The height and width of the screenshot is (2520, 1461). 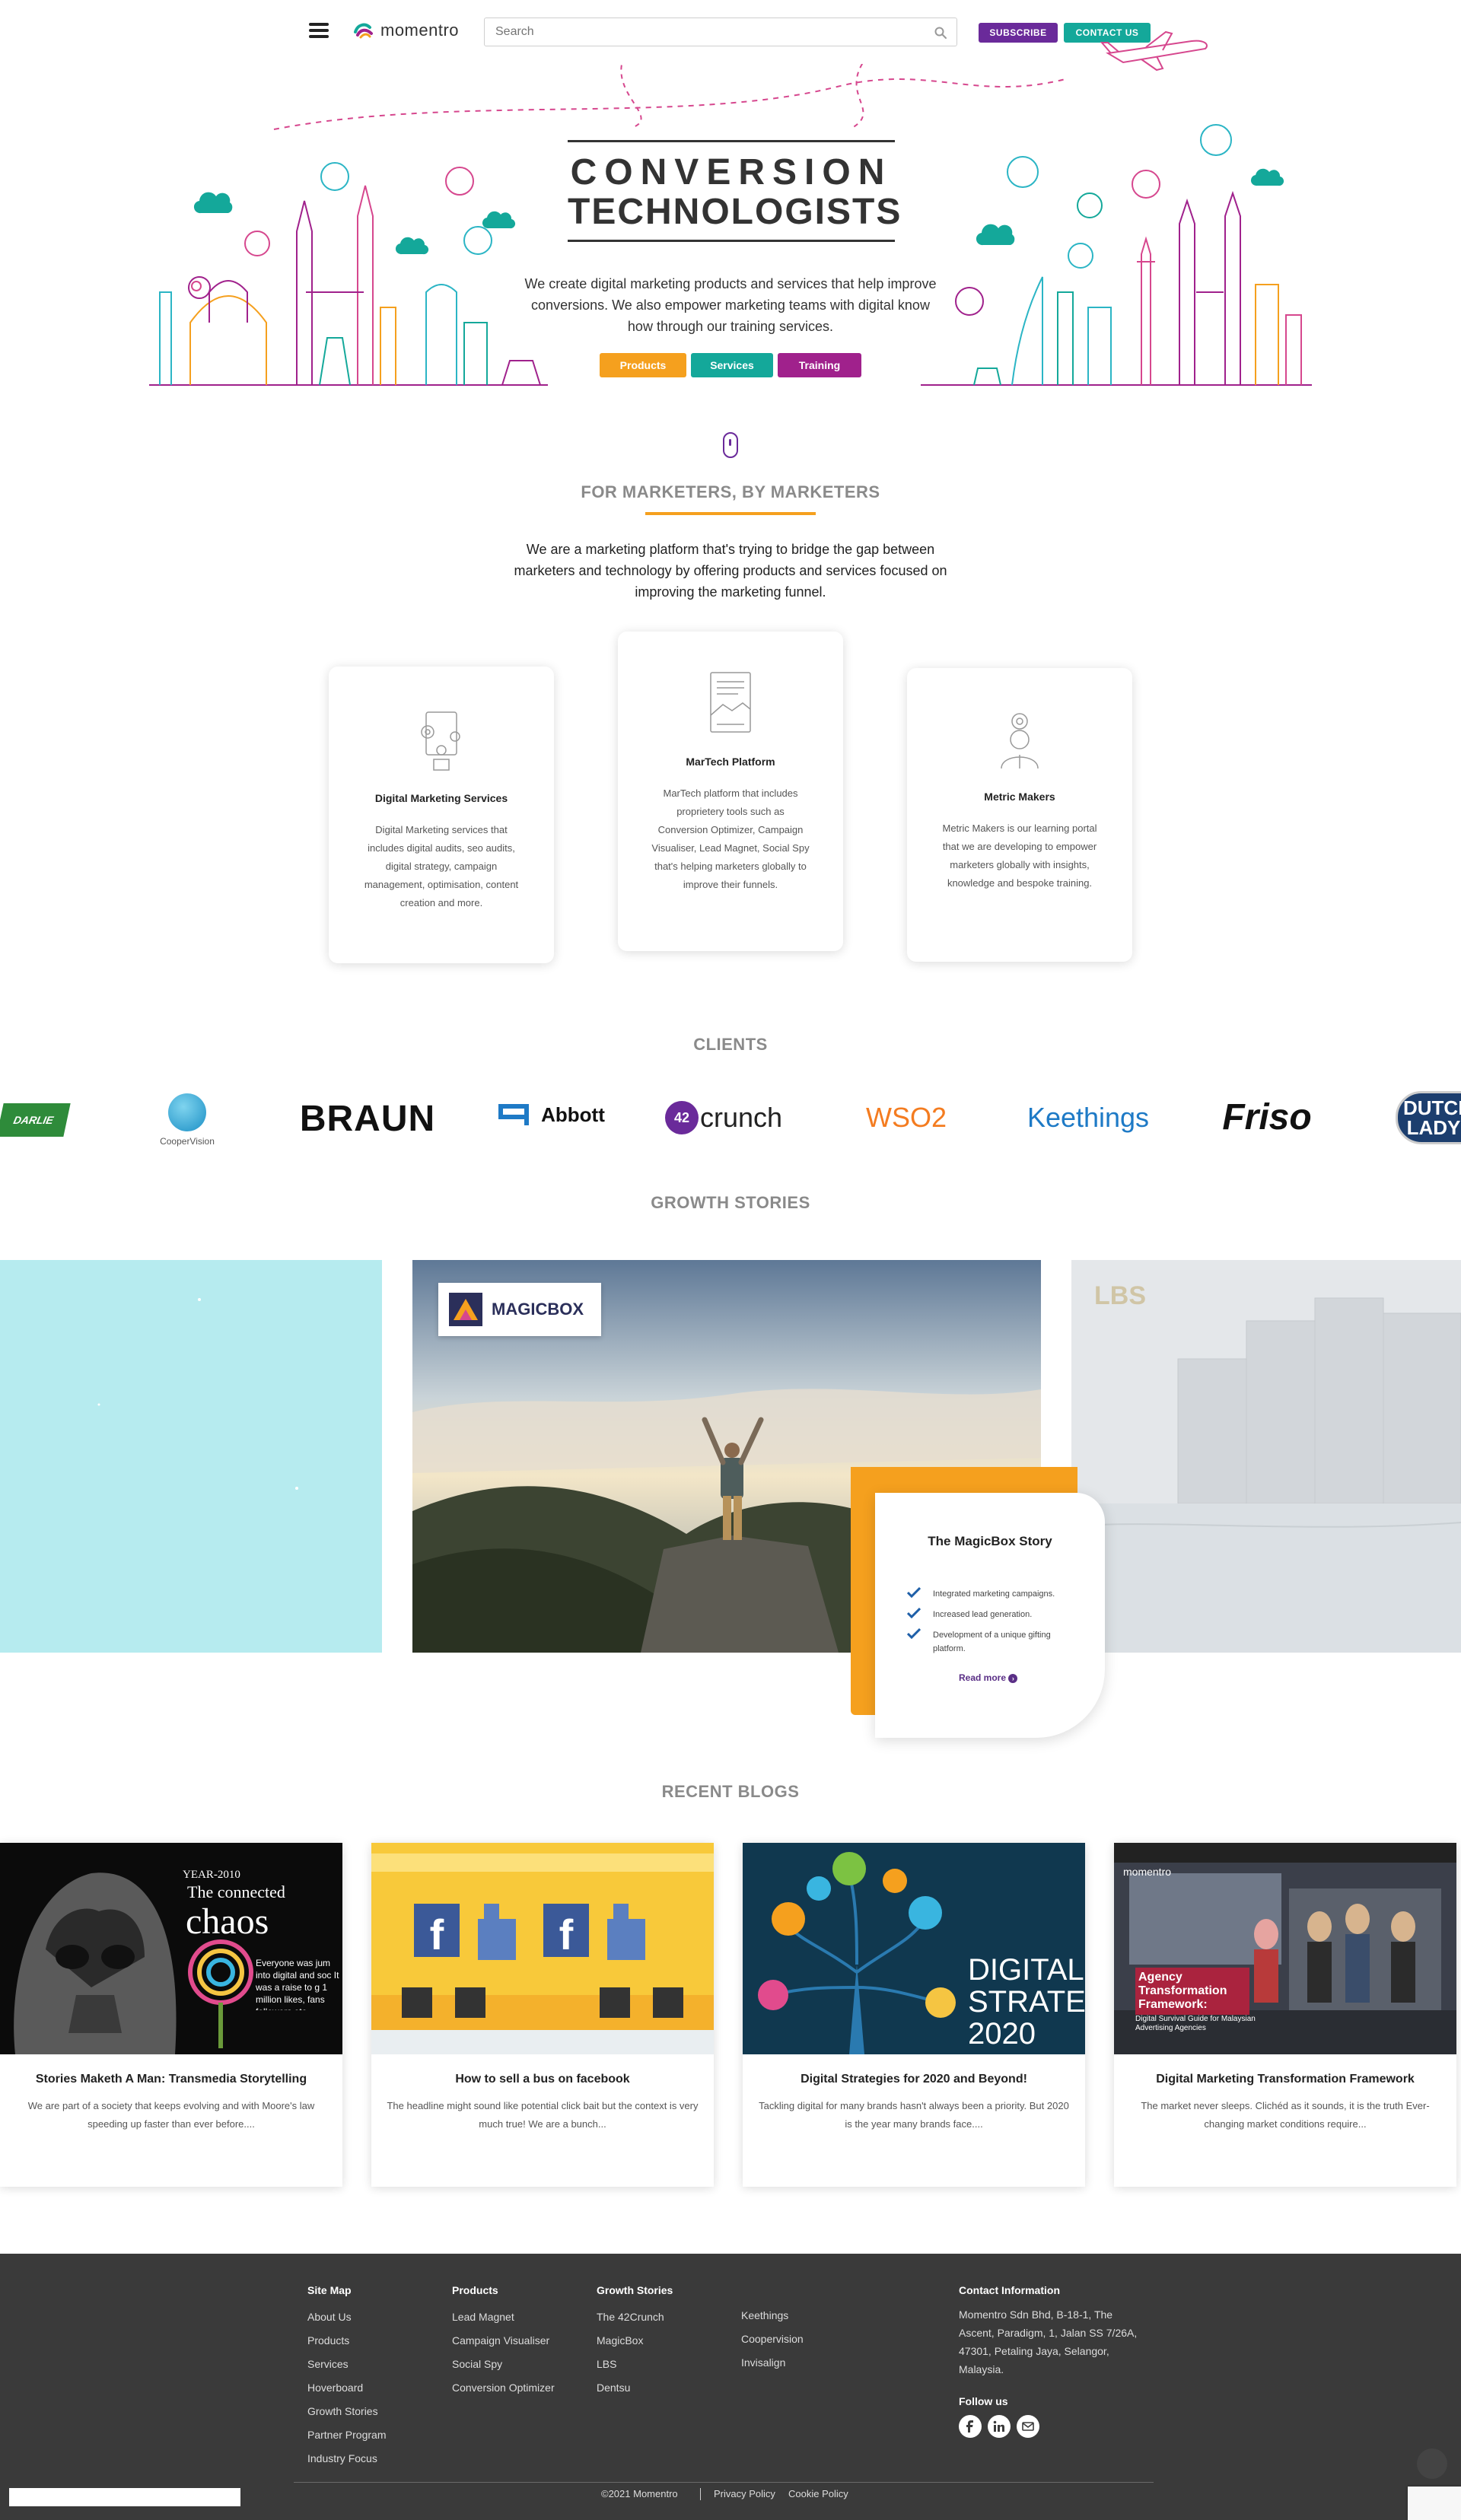 What do you see at coordinates (730, 445) in the screenshot?
I see `scroll-down-icon` at bounding box center [730, 445].